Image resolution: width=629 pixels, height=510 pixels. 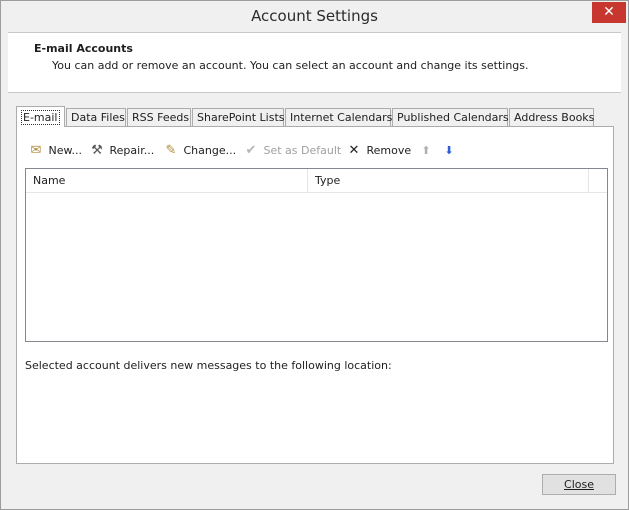 I want to click on window-close-icon: ✕, so click(x=609, y=12).